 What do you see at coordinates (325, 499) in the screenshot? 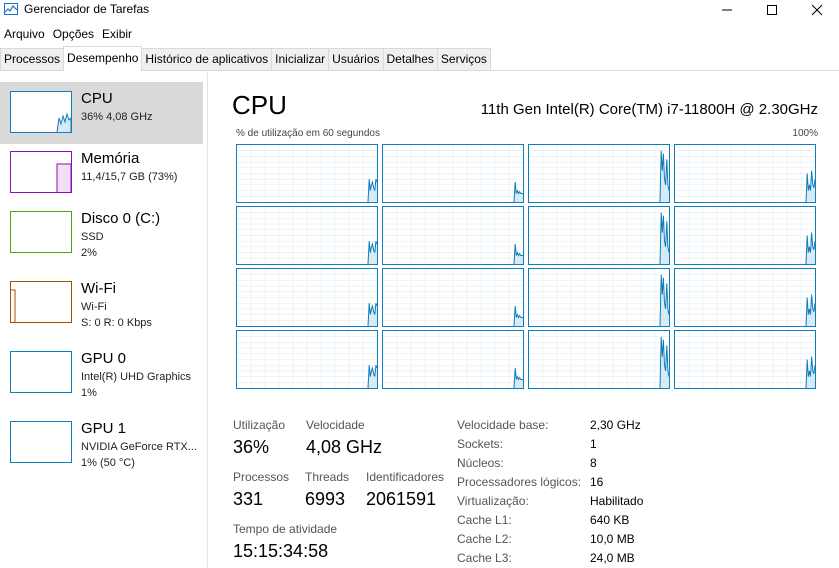
I see `threads-value: 6993` at bounding box center [325, 499].